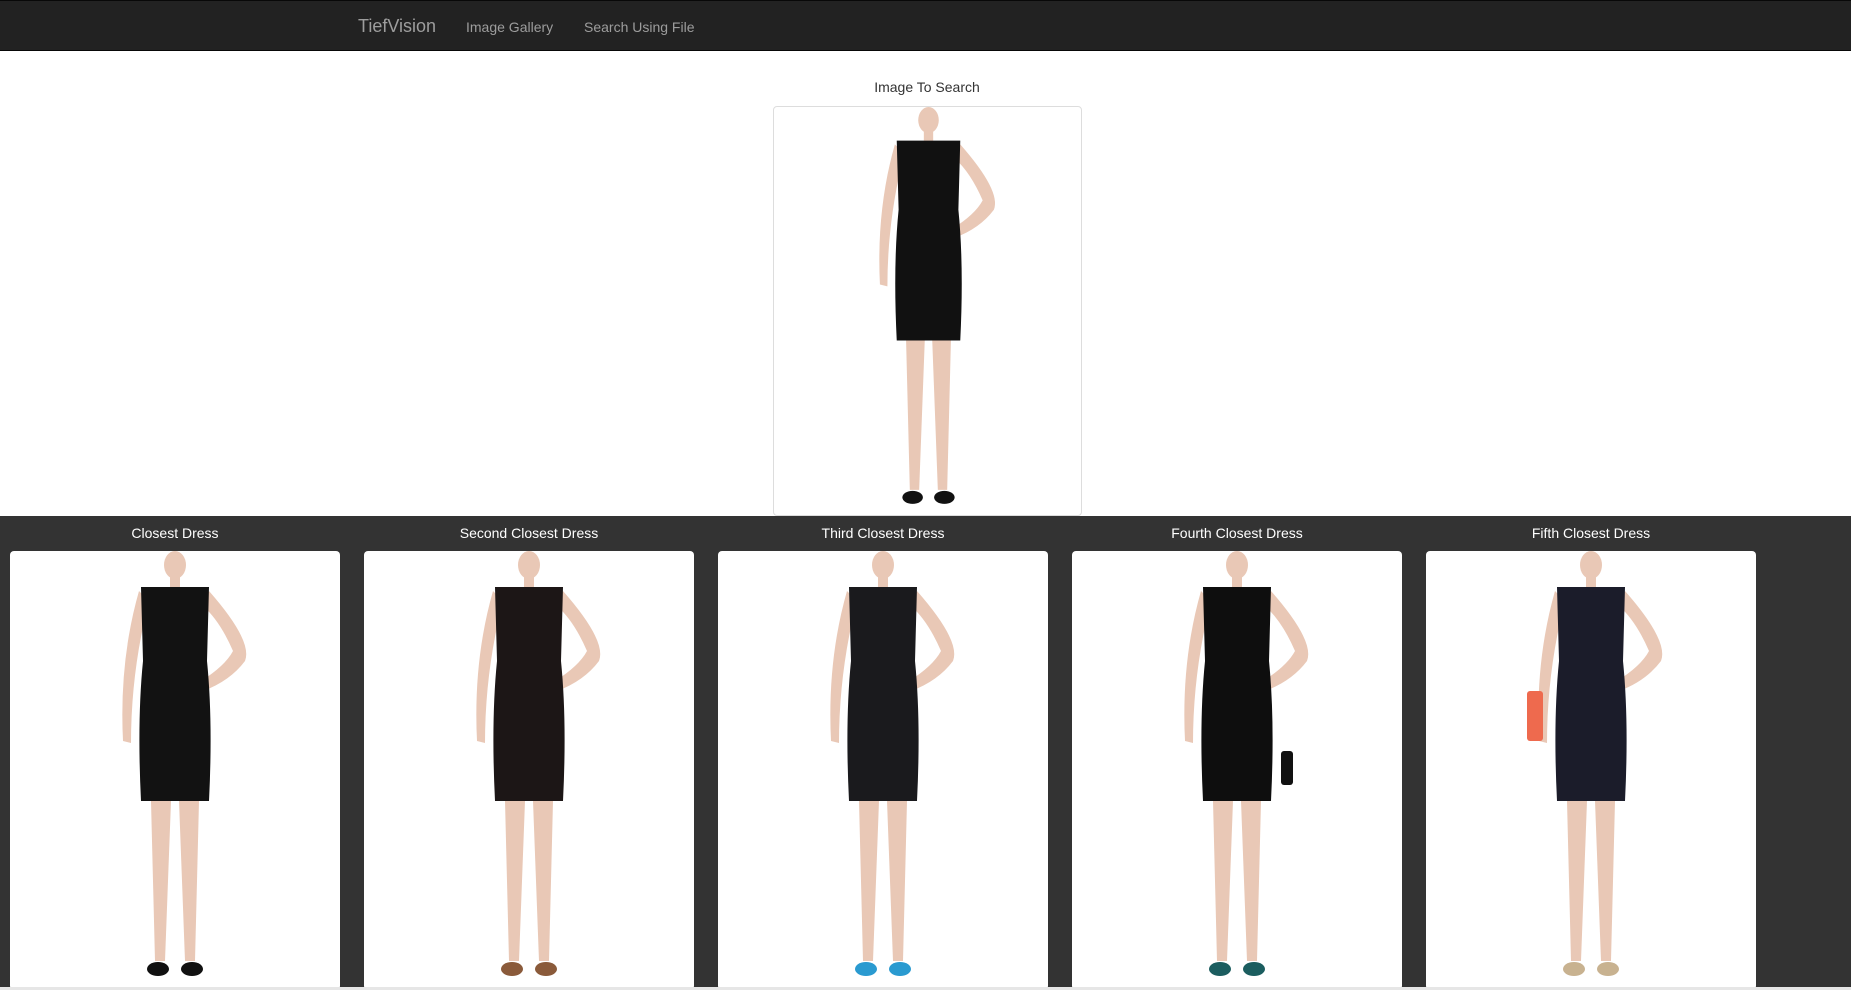 The image size is (1851, 990). What do you see at coordinates (397, 26) in the screenshot?
I see `brand-link: TiefVision` at bounding box center [397, 26].